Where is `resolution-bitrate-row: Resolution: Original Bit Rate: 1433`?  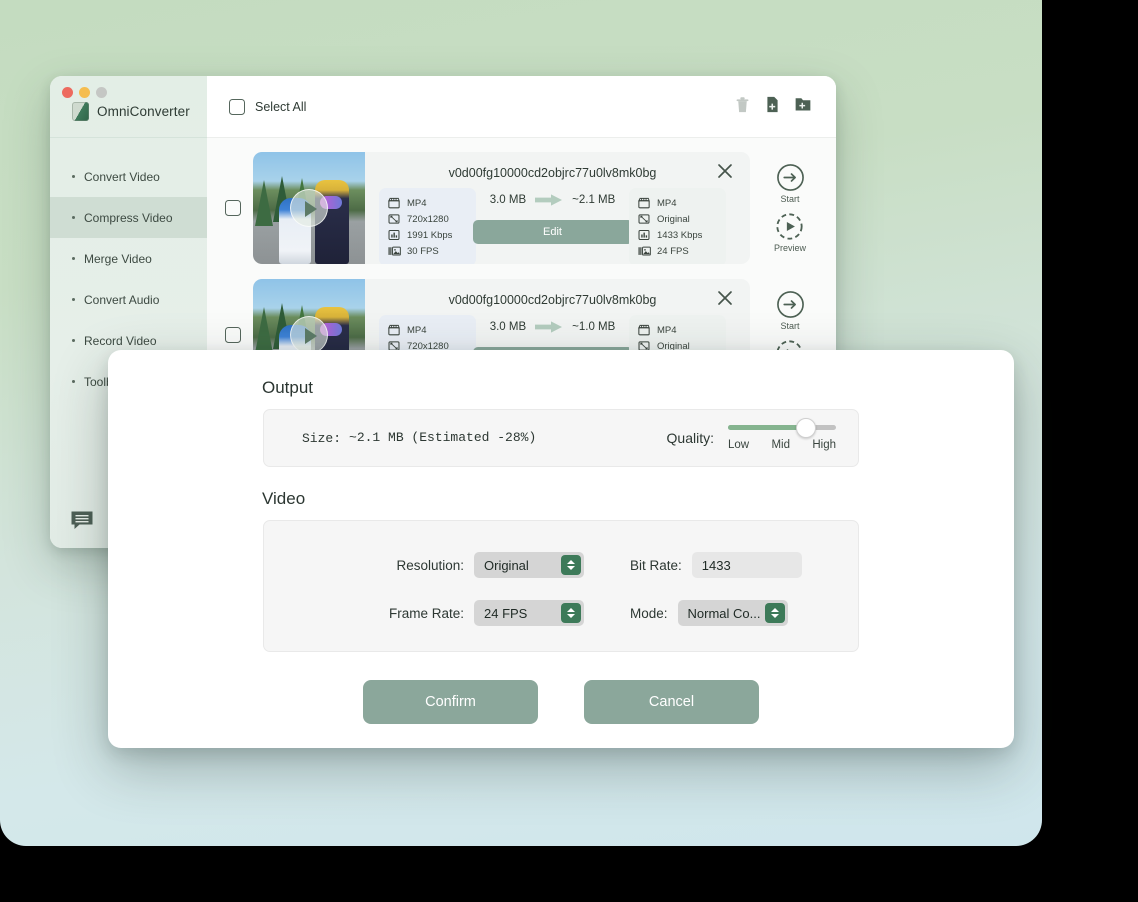
resolution-bitrate-row: Resolution: Original Bit Rate: 1433 is located at coordinates (561, 565).